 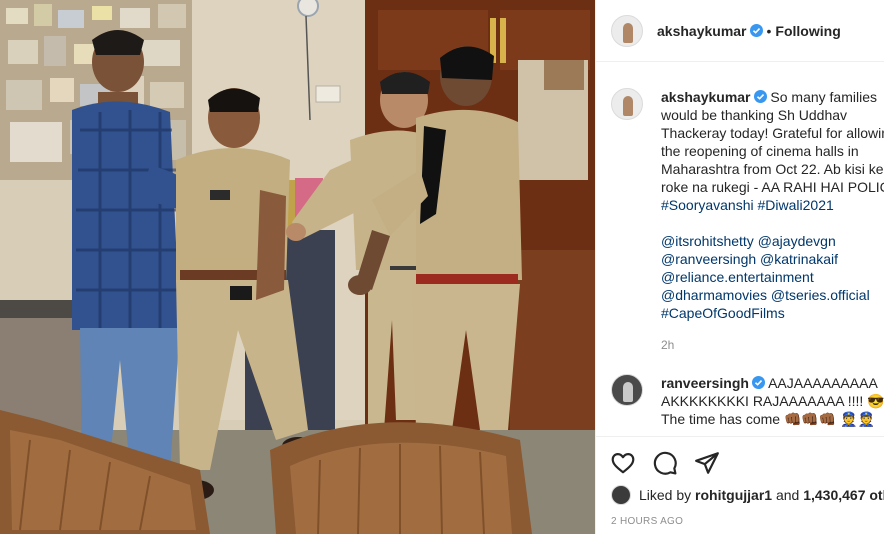 What do you see at coordinates (823, 97) in the screenshot?
I see `caption-text-line: So many families` at bounding box center [823, 97].